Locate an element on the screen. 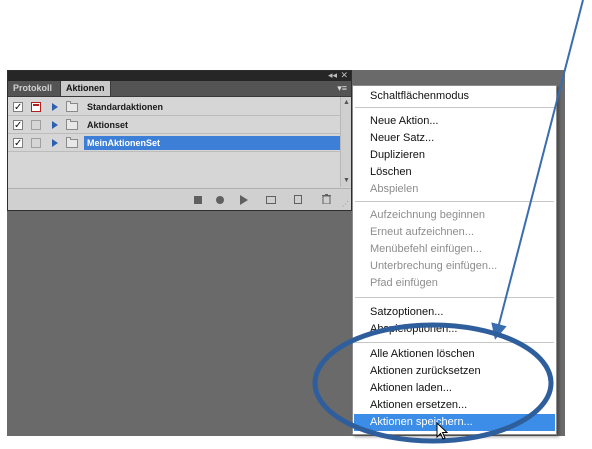  record-icon is located at coordinates (220, 200).